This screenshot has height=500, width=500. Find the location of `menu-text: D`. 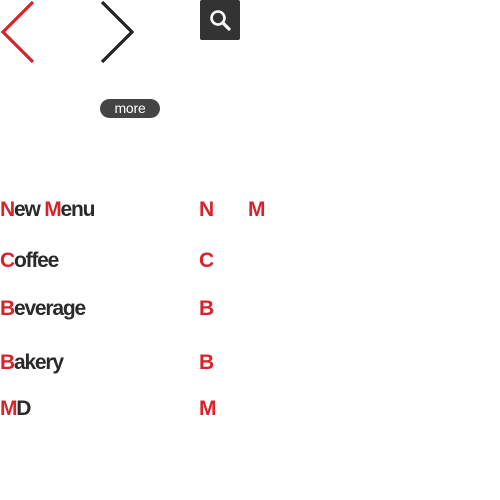

menu-text: D is located at coordinates (23, 408).